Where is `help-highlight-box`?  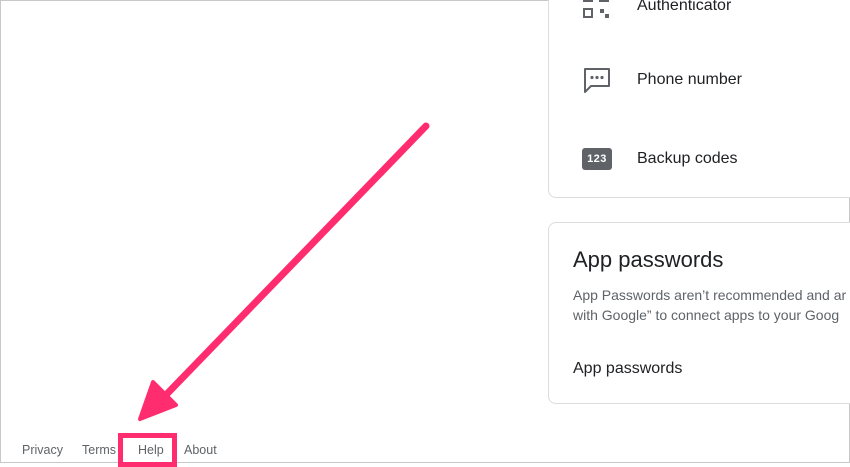
help-highlight-box is located at coordinates (147, 450).